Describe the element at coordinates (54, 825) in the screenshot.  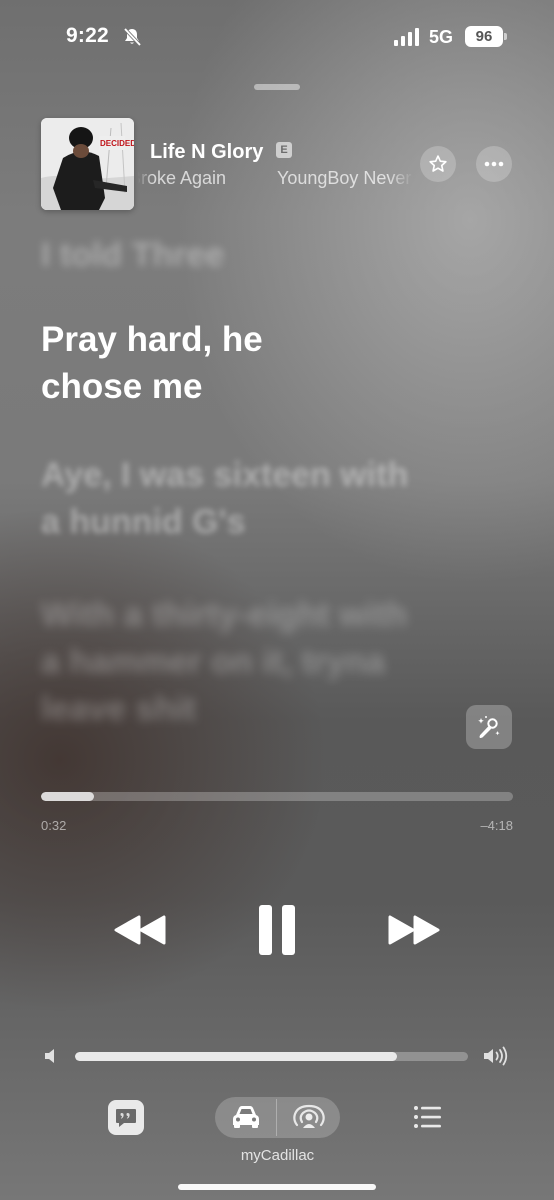
I see `elapsed-time: 0:32` at that location.